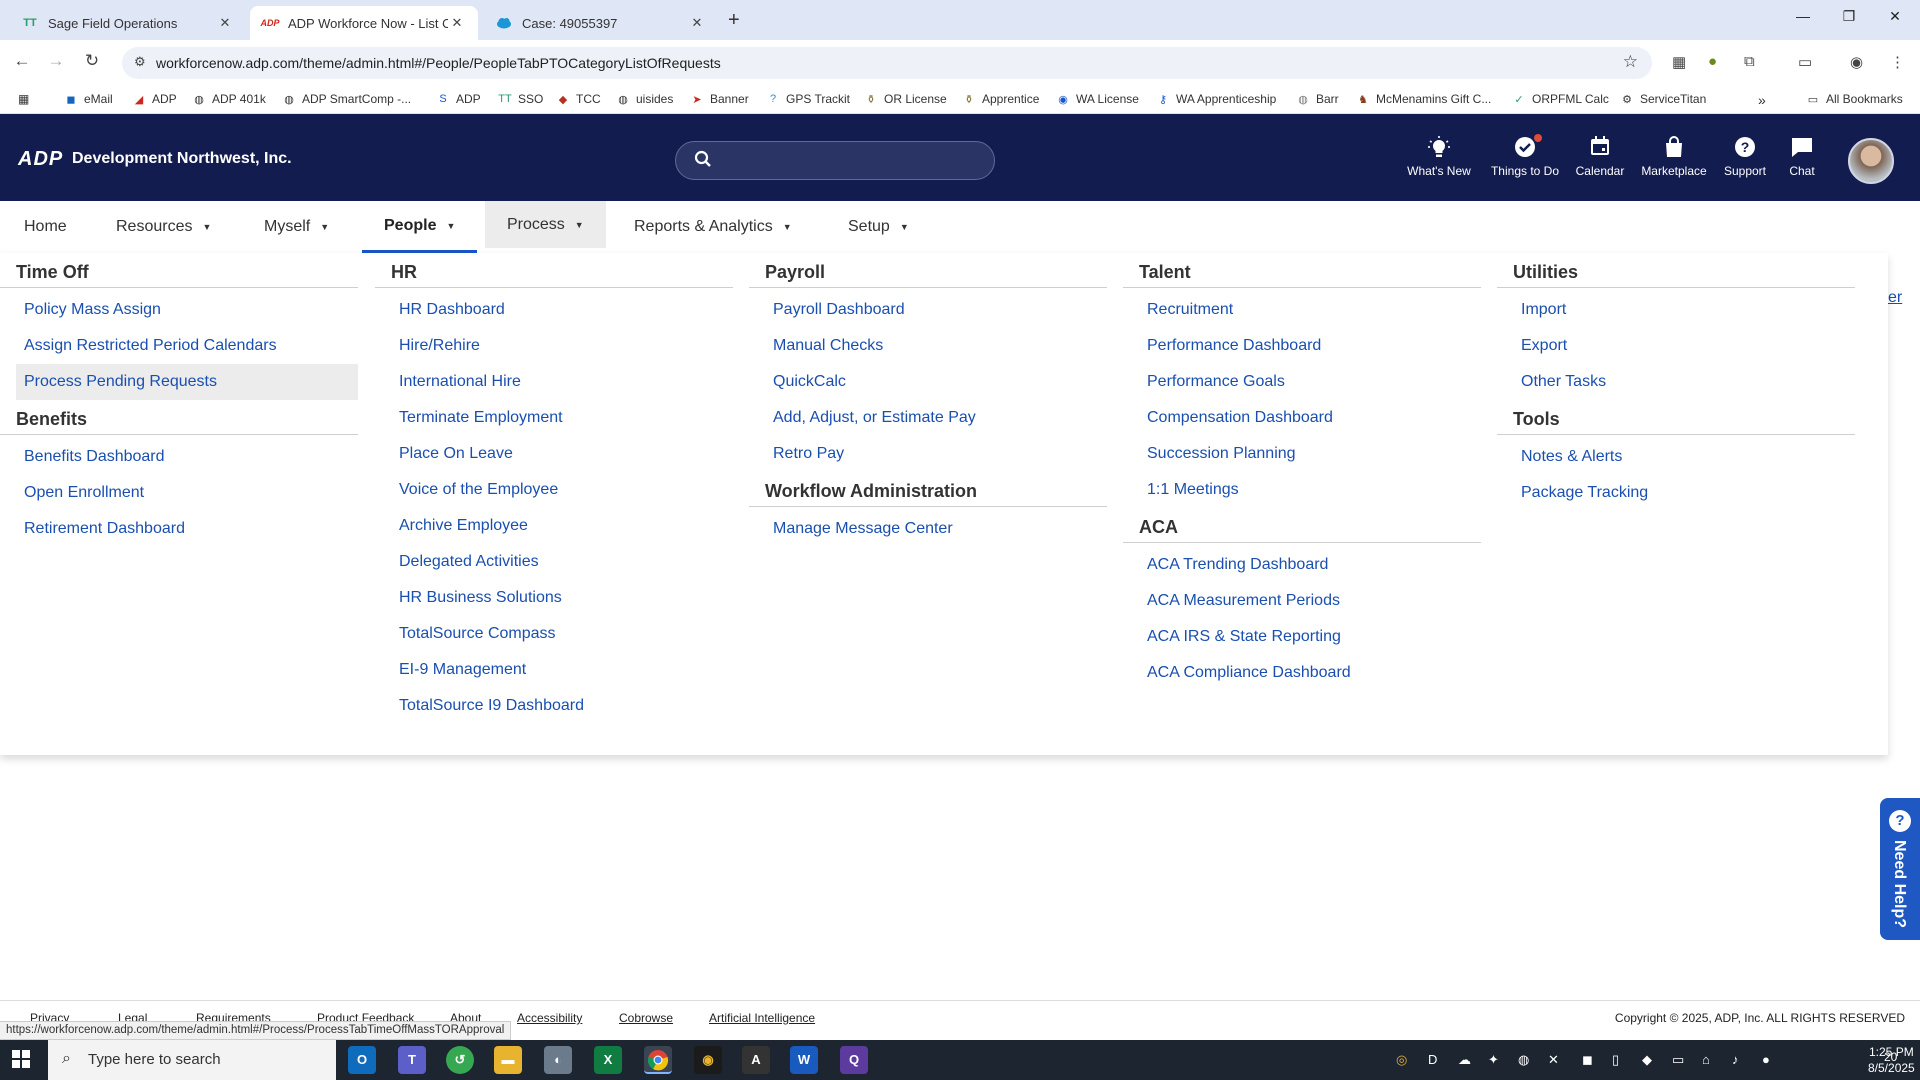 The image size is (1920, 1080). Describe the element at coordinates (554, 634) in the screenshot. I see `menu-link-totalsource-compass: TotalSource Compass` at that location.